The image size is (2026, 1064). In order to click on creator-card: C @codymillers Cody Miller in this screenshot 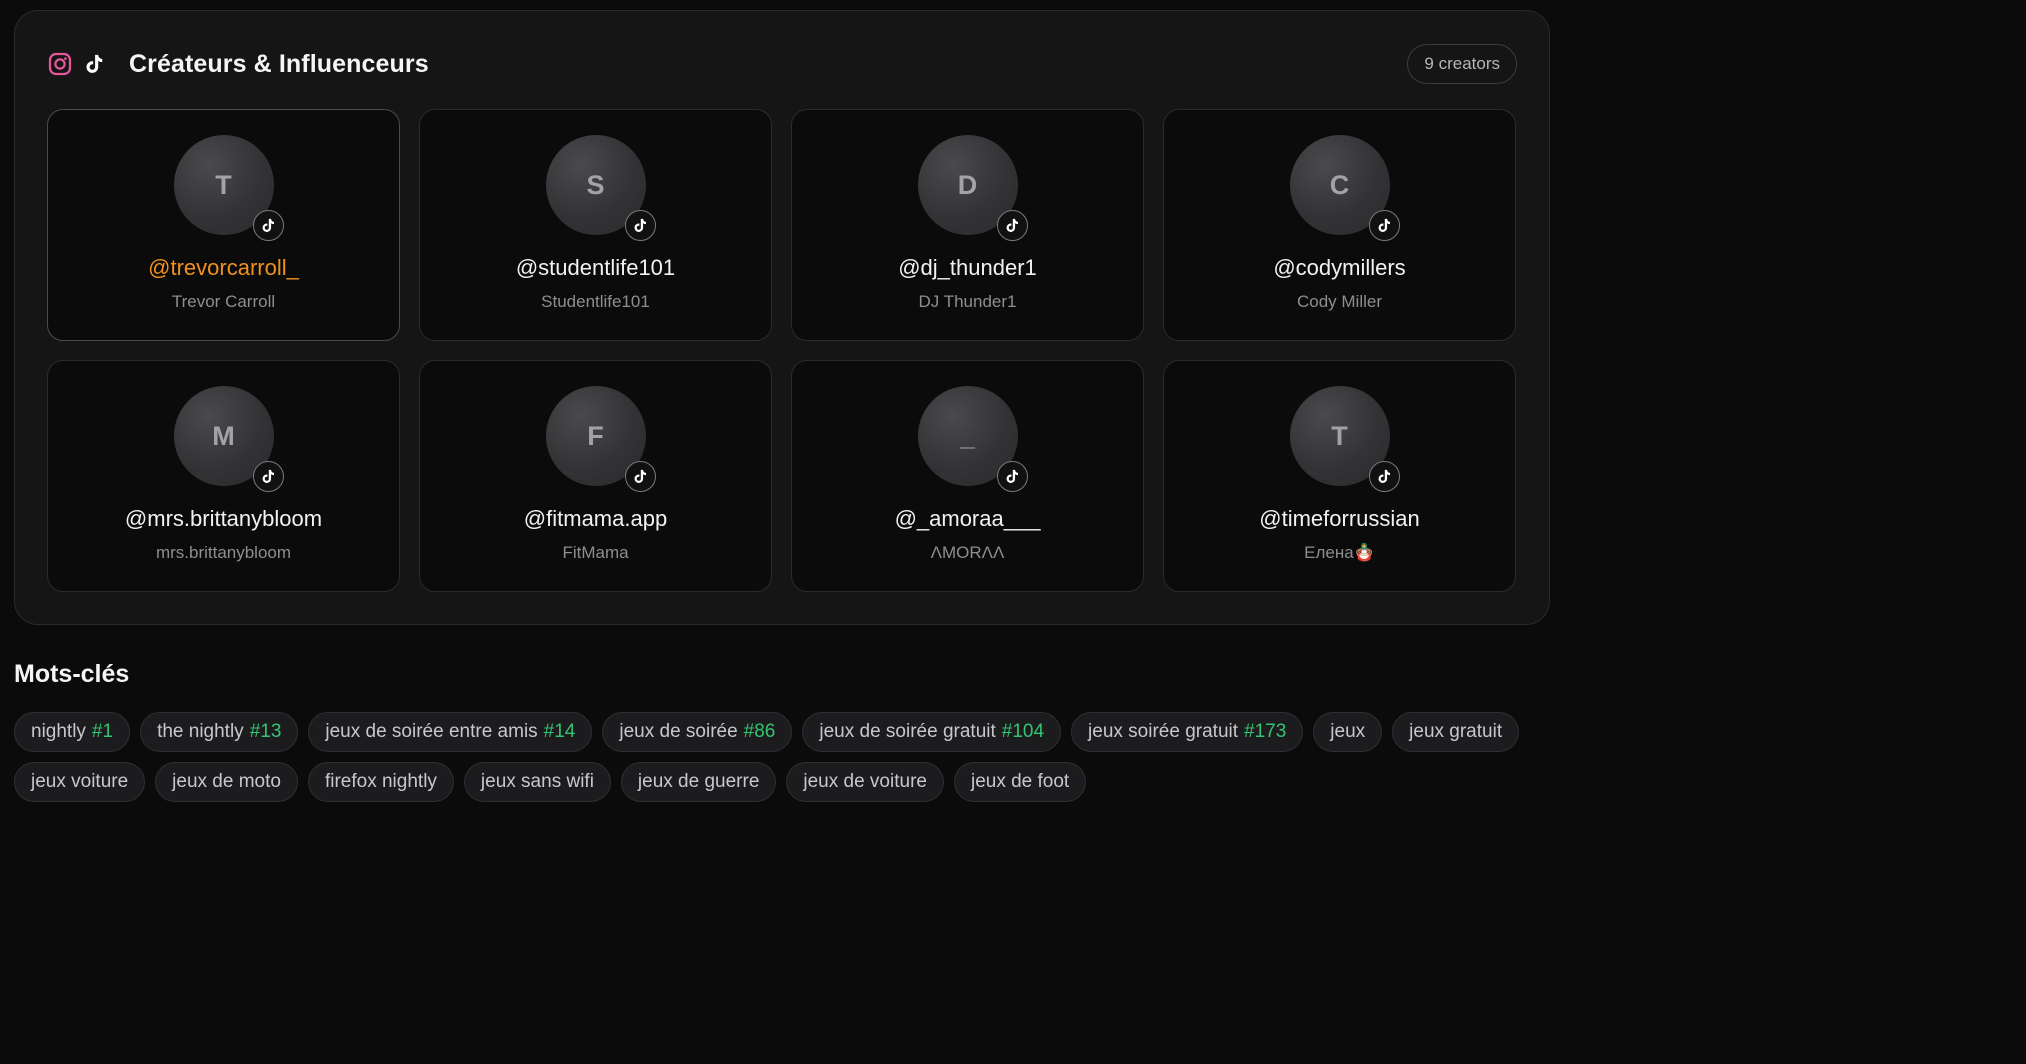, I will do `click(1339, 225)`.